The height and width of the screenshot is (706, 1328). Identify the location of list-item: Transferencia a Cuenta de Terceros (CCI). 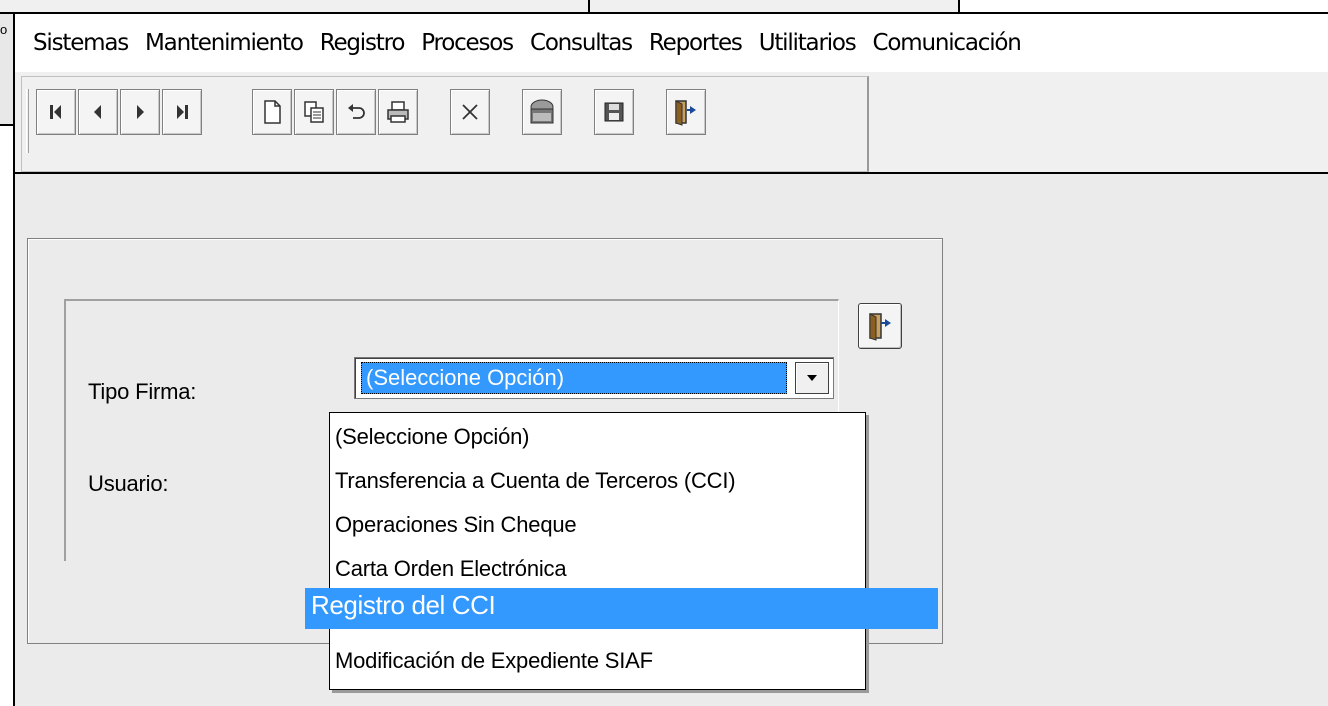
(597, 481).